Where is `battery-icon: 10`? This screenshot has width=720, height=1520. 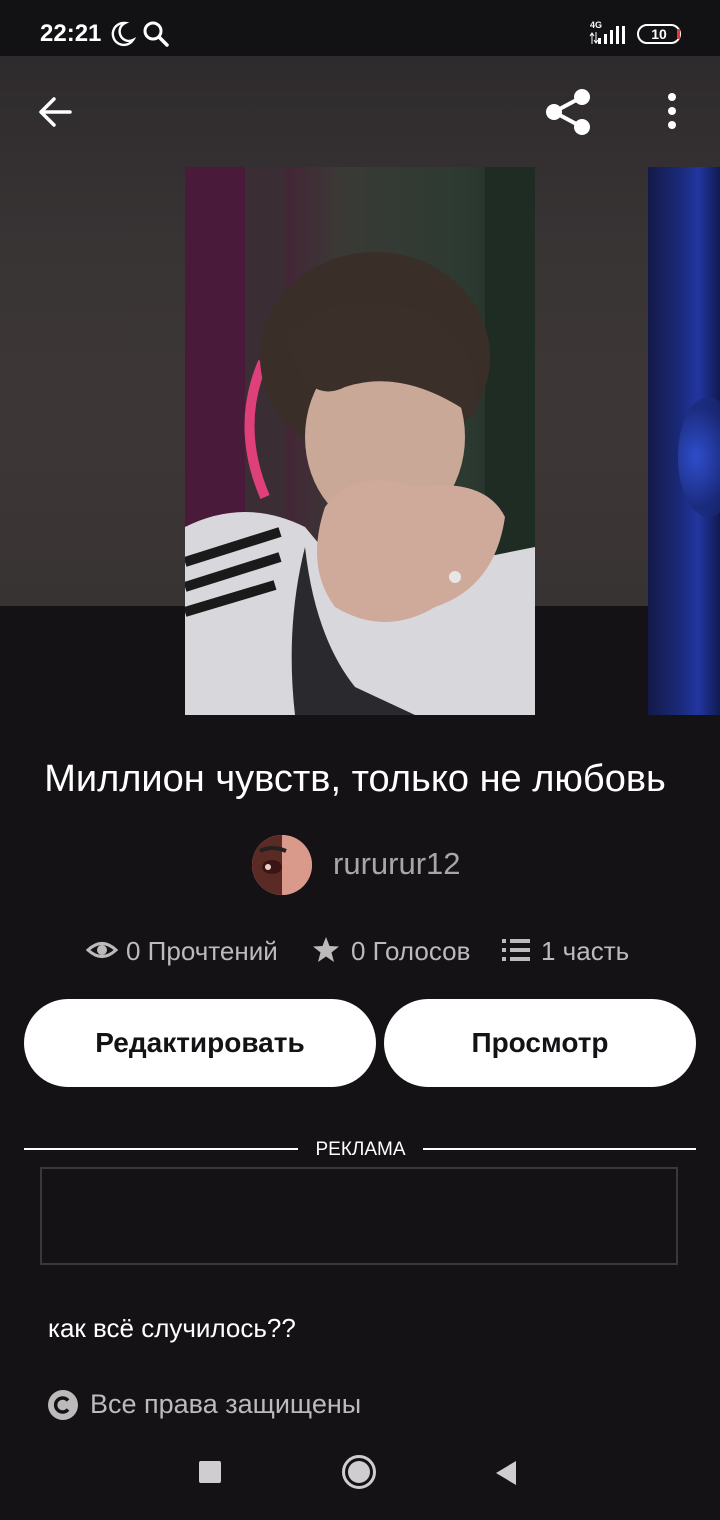
battery-icon: 10 is located at coordinates (659, 34).